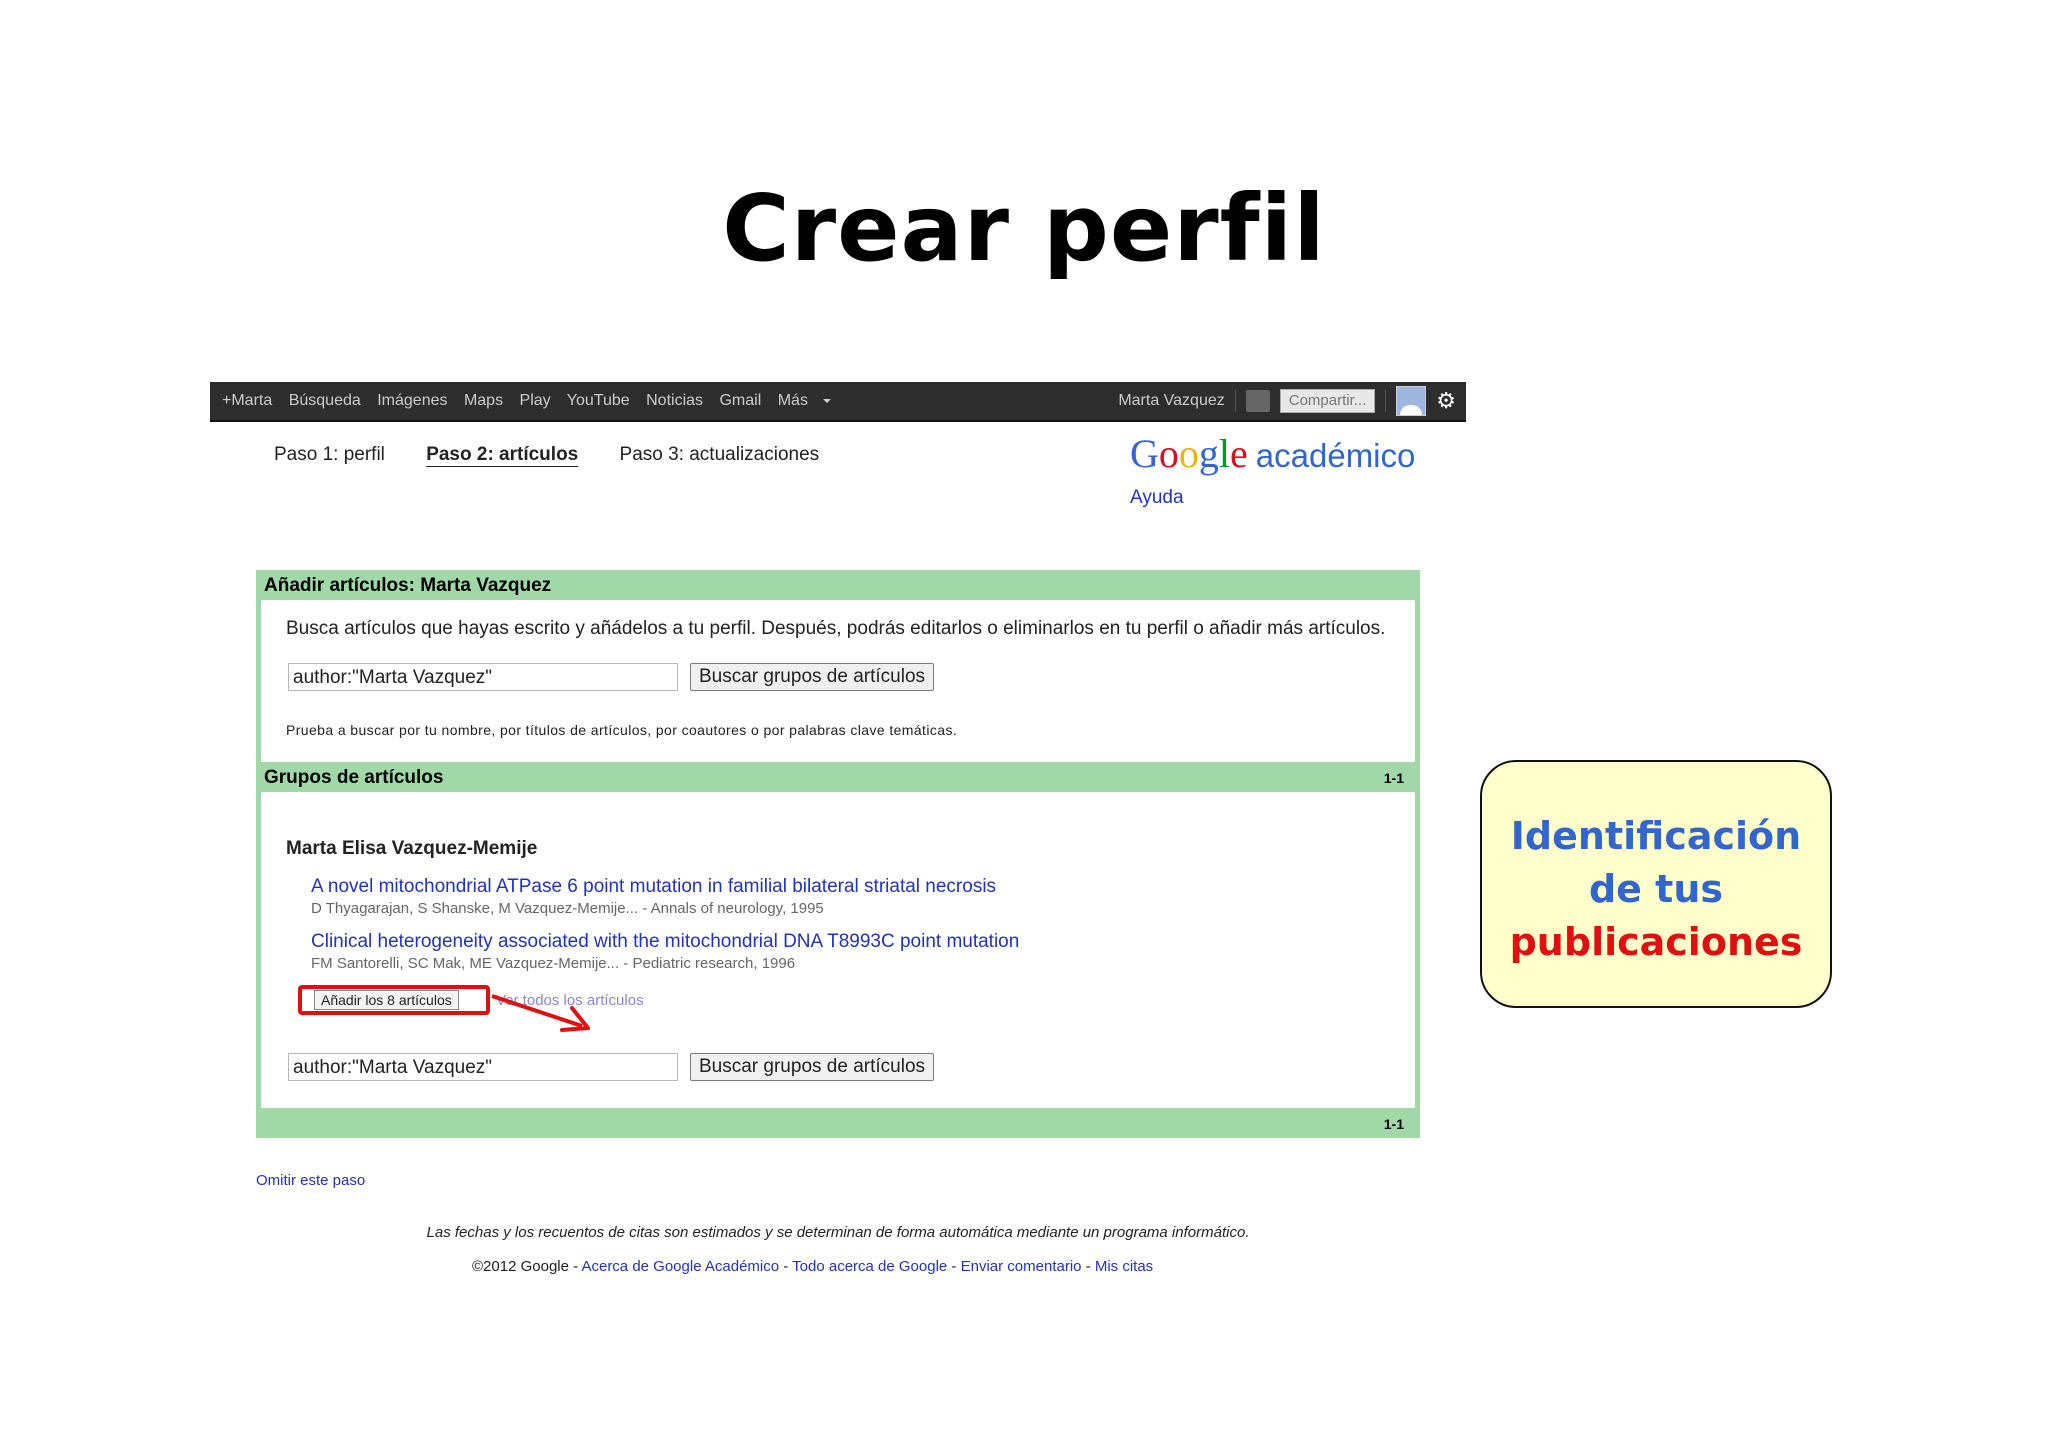  I want to click on footer-link-about-scholar: Acerca de Google Académico, so click(680, 1266).